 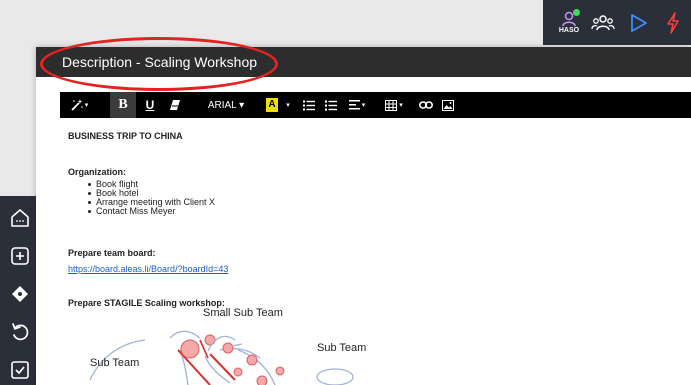 I want to click on color-caret: ▾, so click(x=288, y=105).